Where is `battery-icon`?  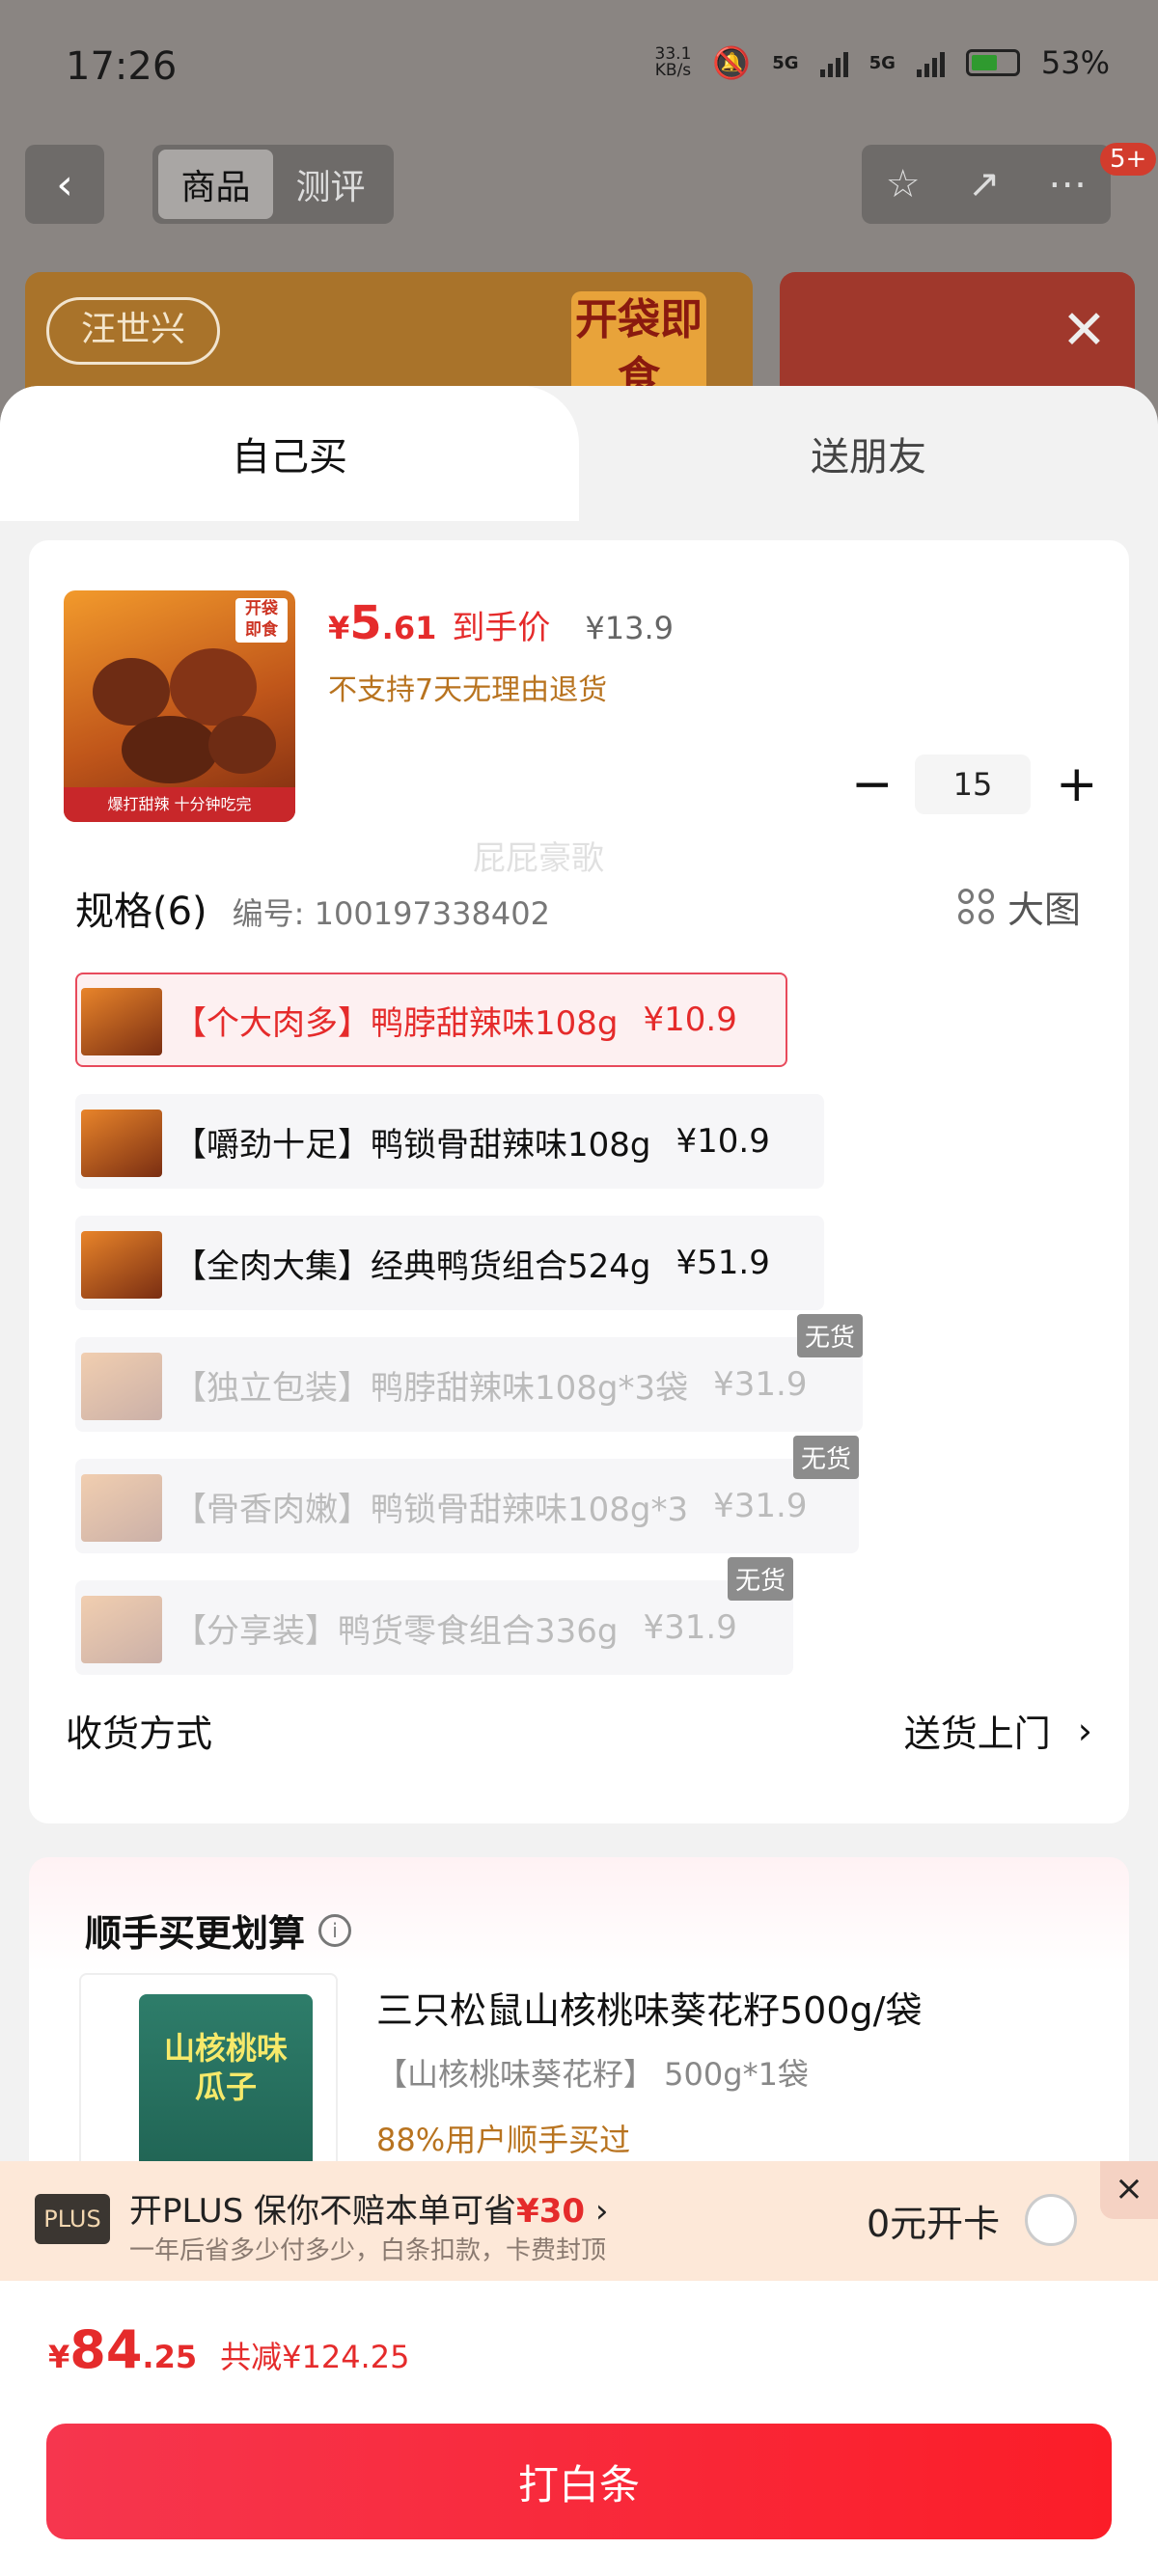 battery-icon is located at coordinates (992, 63).